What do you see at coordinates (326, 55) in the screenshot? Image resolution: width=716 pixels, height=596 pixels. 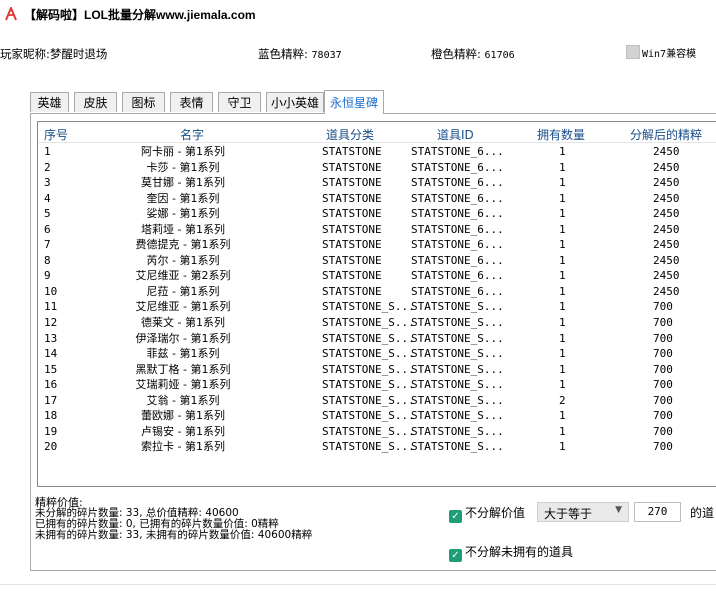 I see `blue-essence-value: 78037` at bounding box center [326, 55].